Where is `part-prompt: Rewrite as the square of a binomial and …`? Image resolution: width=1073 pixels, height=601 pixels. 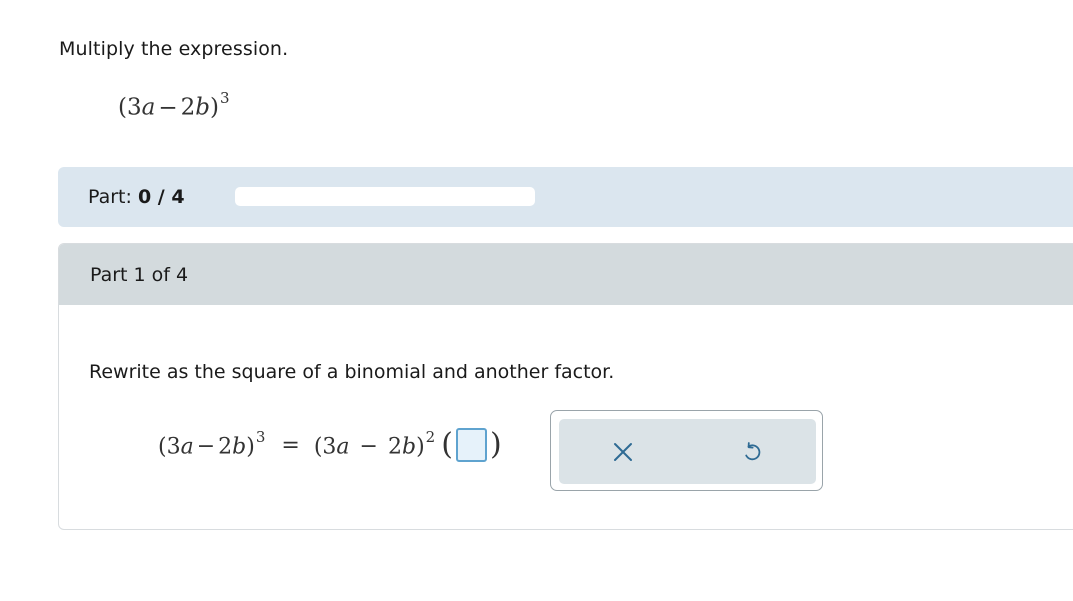
part-prompt: Rewrite as the square of a binomial and … is located at coordinates (352, 372).